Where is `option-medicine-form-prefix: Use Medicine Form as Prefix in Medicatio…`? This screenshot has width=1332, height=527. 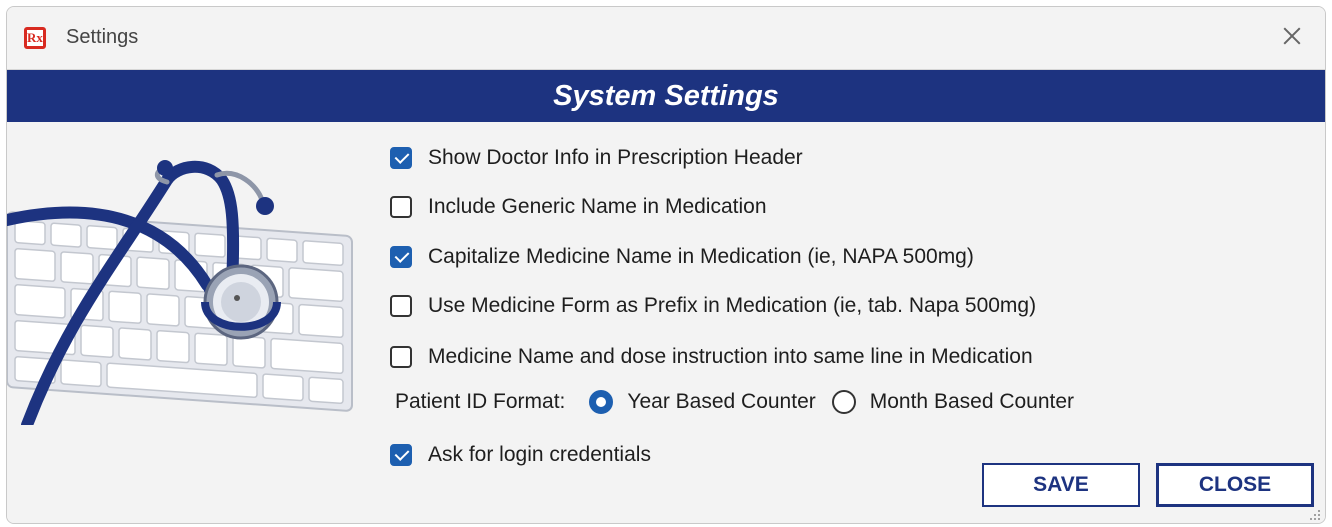
option-medicine-form-prefix: Use Medicine Form as Prefix in Medicatio… is located at coordinates (713, 306).